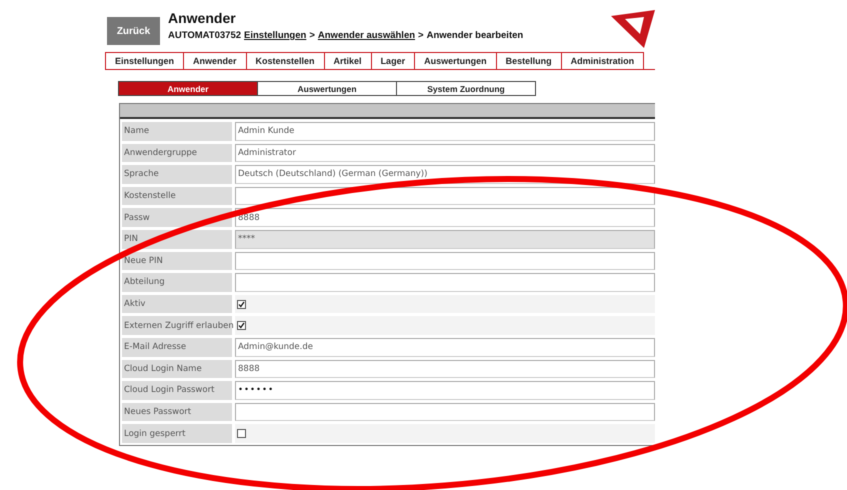 This screenshot has height=490, width=847. Describe the element at coordinates (177, 433) in the screenshot. I see `field-label: Login gesperrt` at that location.